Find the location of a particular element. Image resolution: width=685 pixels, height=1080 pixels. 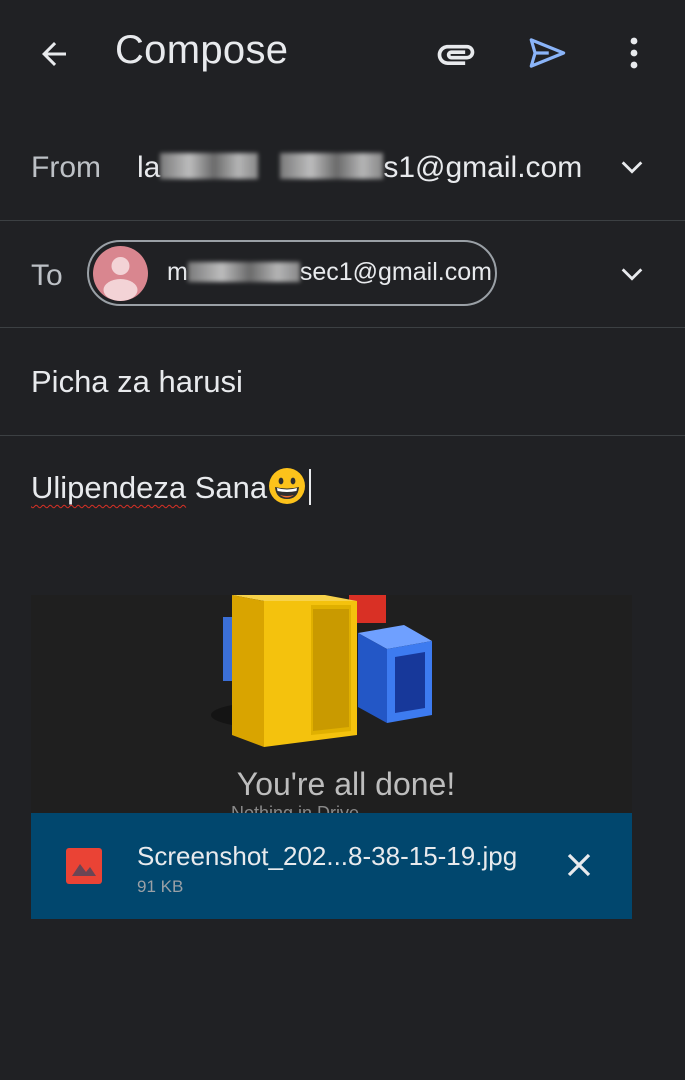

from-address-suffix: s1@gmail.com is located at coordinates (483, 167).